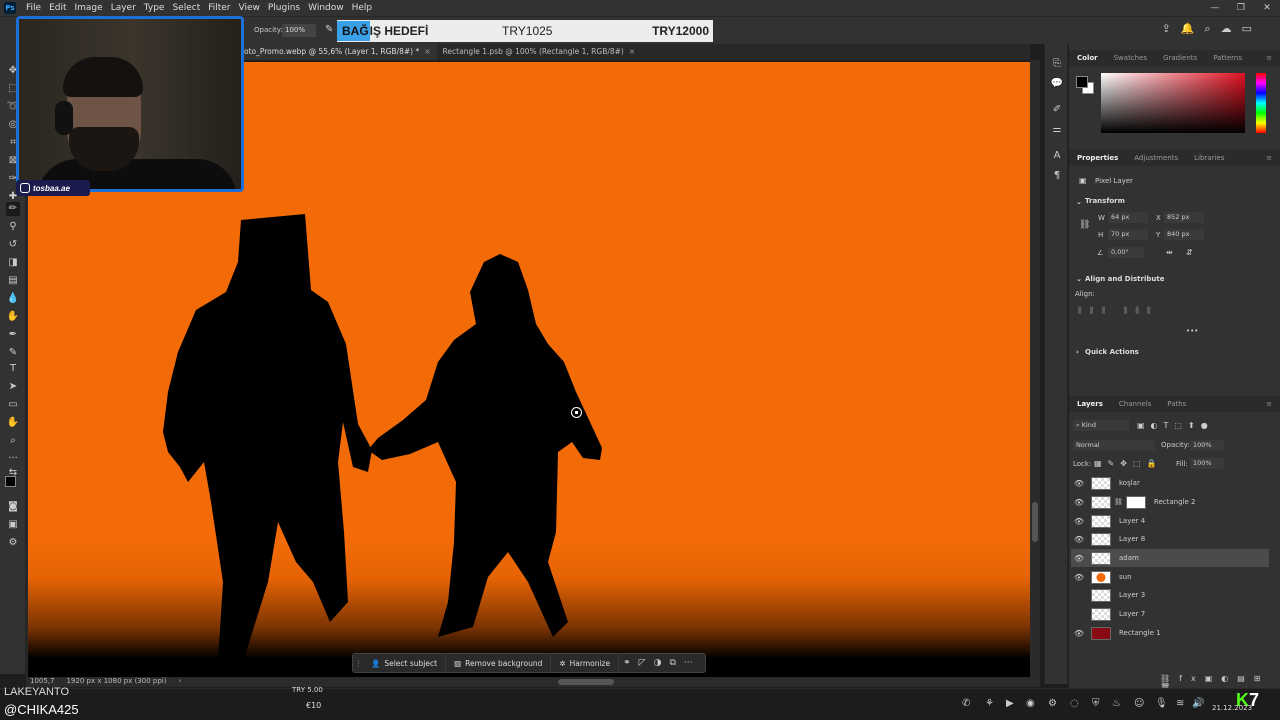 The width and height of the screenshot is (1280, 720). I want to click on blur-tool-icon: 💧, so click(13, 299).